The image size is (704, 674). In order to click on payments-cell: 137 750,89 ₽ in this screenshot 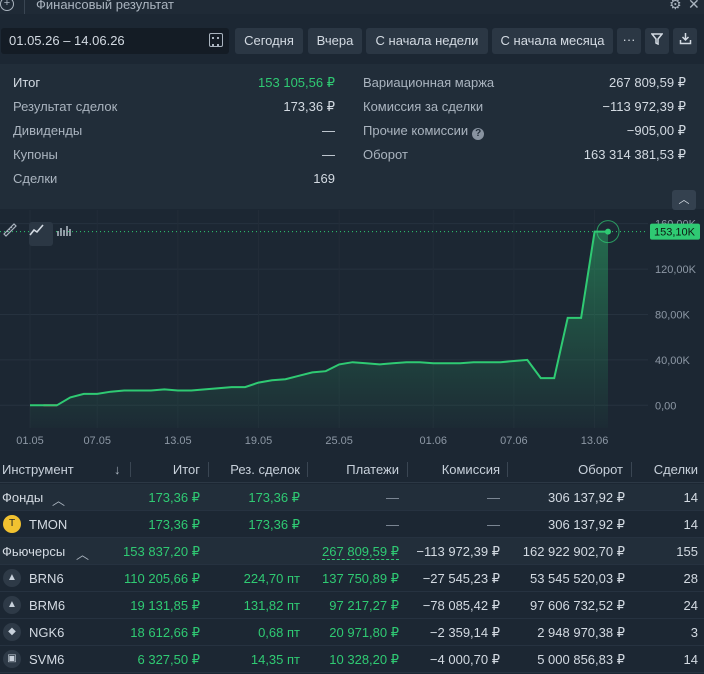, I will do `click(360, 578)`.